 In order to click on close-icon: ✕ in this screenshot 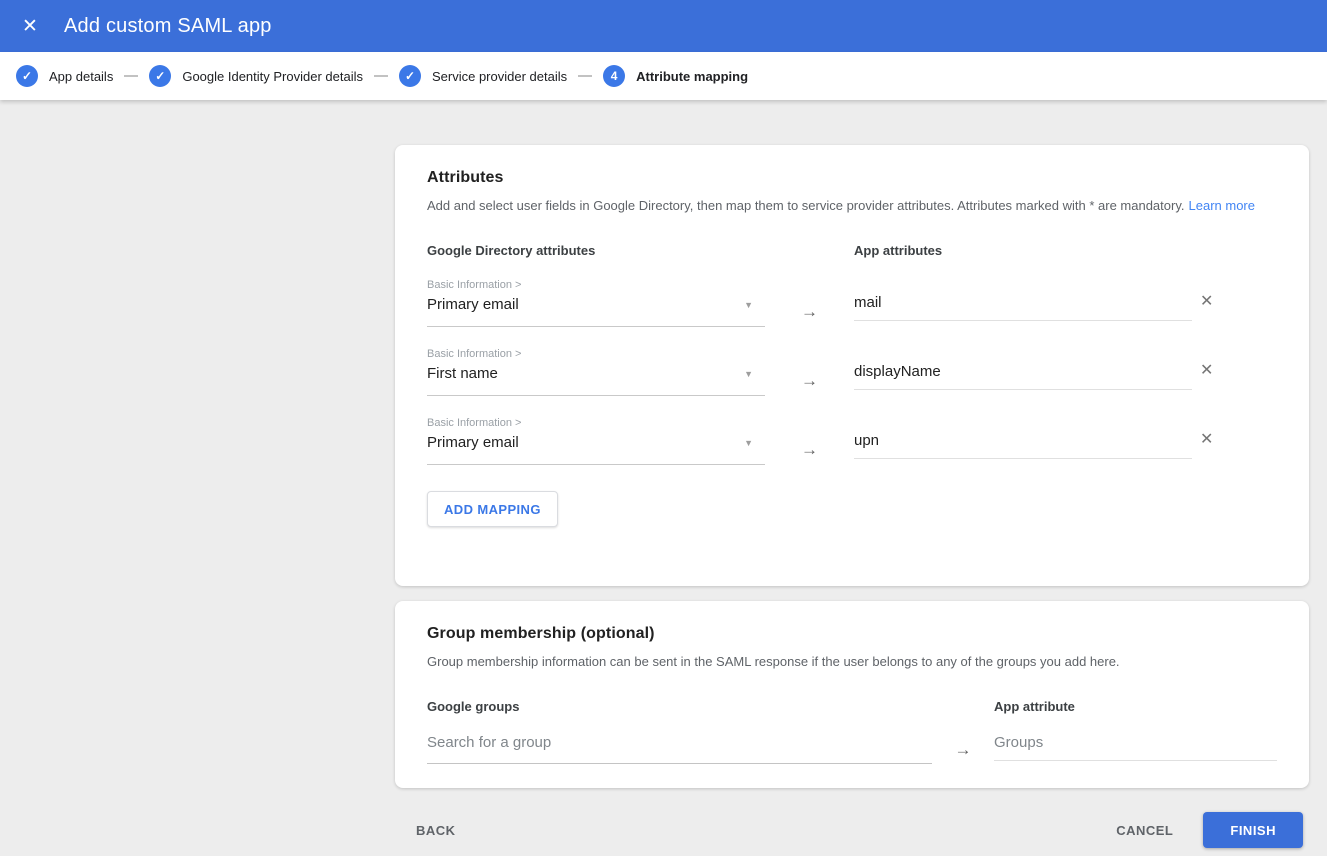, I will do `click(30, 26)`.